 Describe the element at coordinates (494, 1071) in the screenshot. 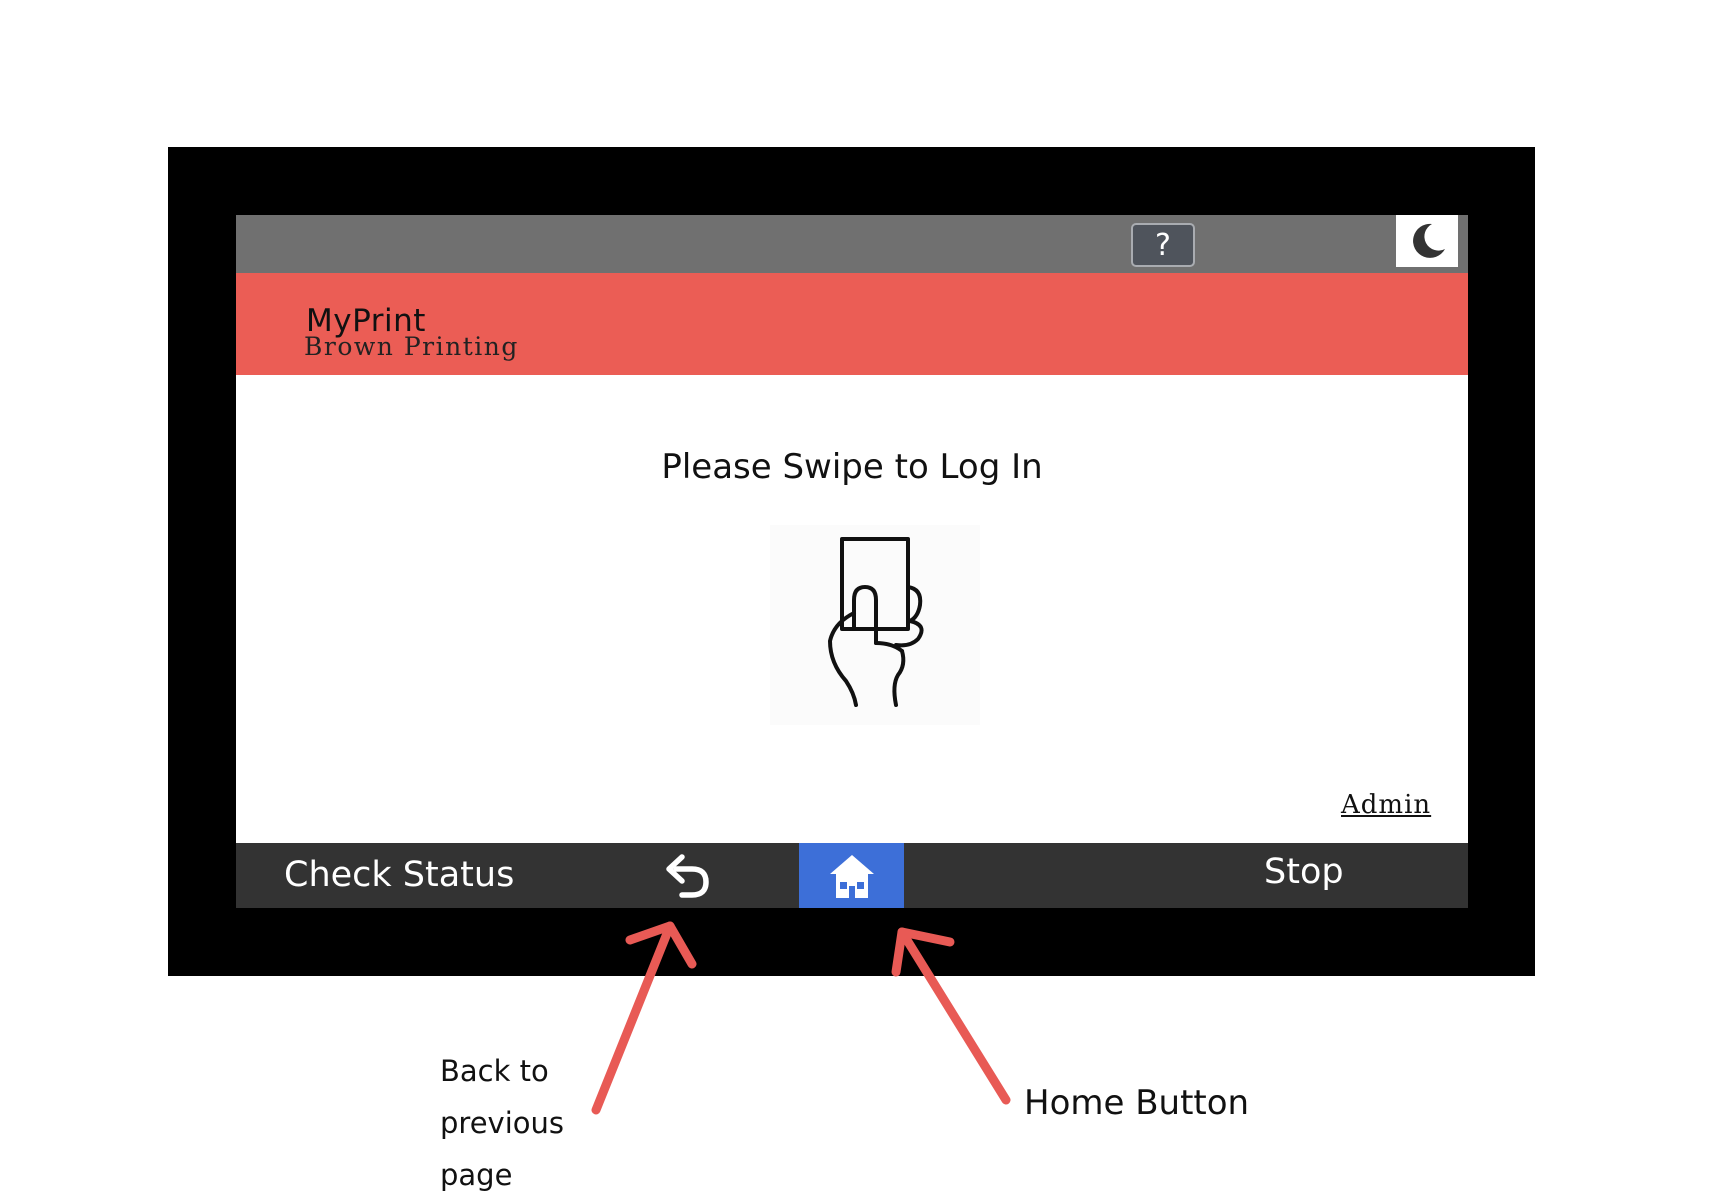

I see `back-callout-line: Back to` at that location.